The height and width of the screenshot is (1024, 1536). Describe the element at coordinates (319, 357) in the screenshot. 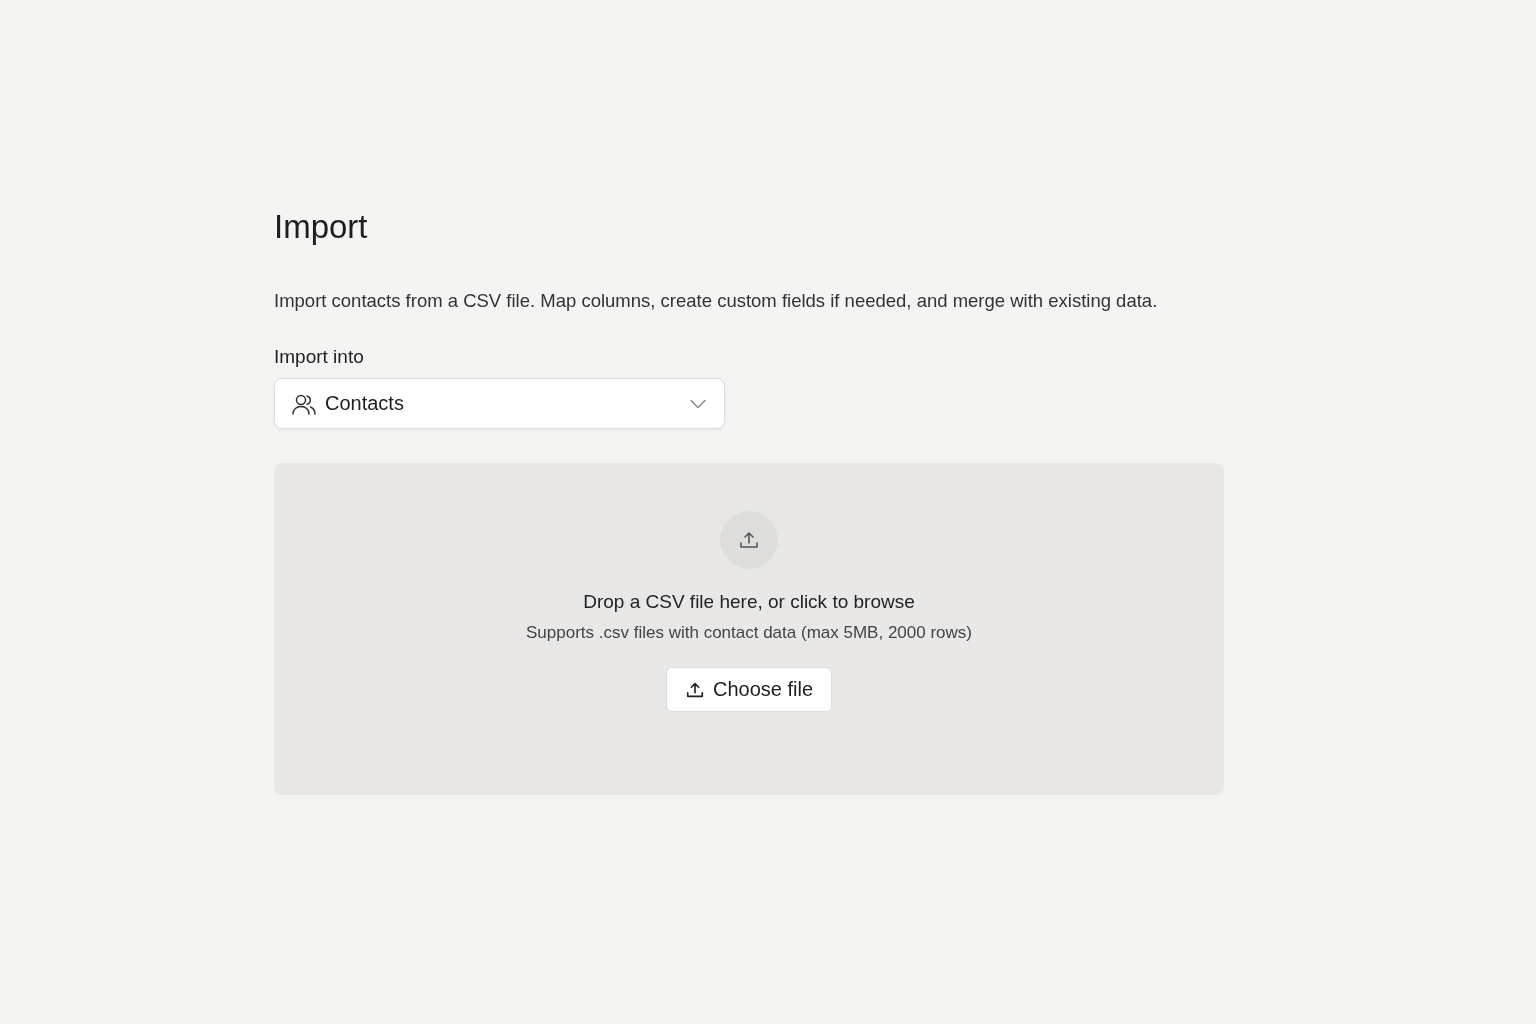

I see `field-label: Import into` at that location.